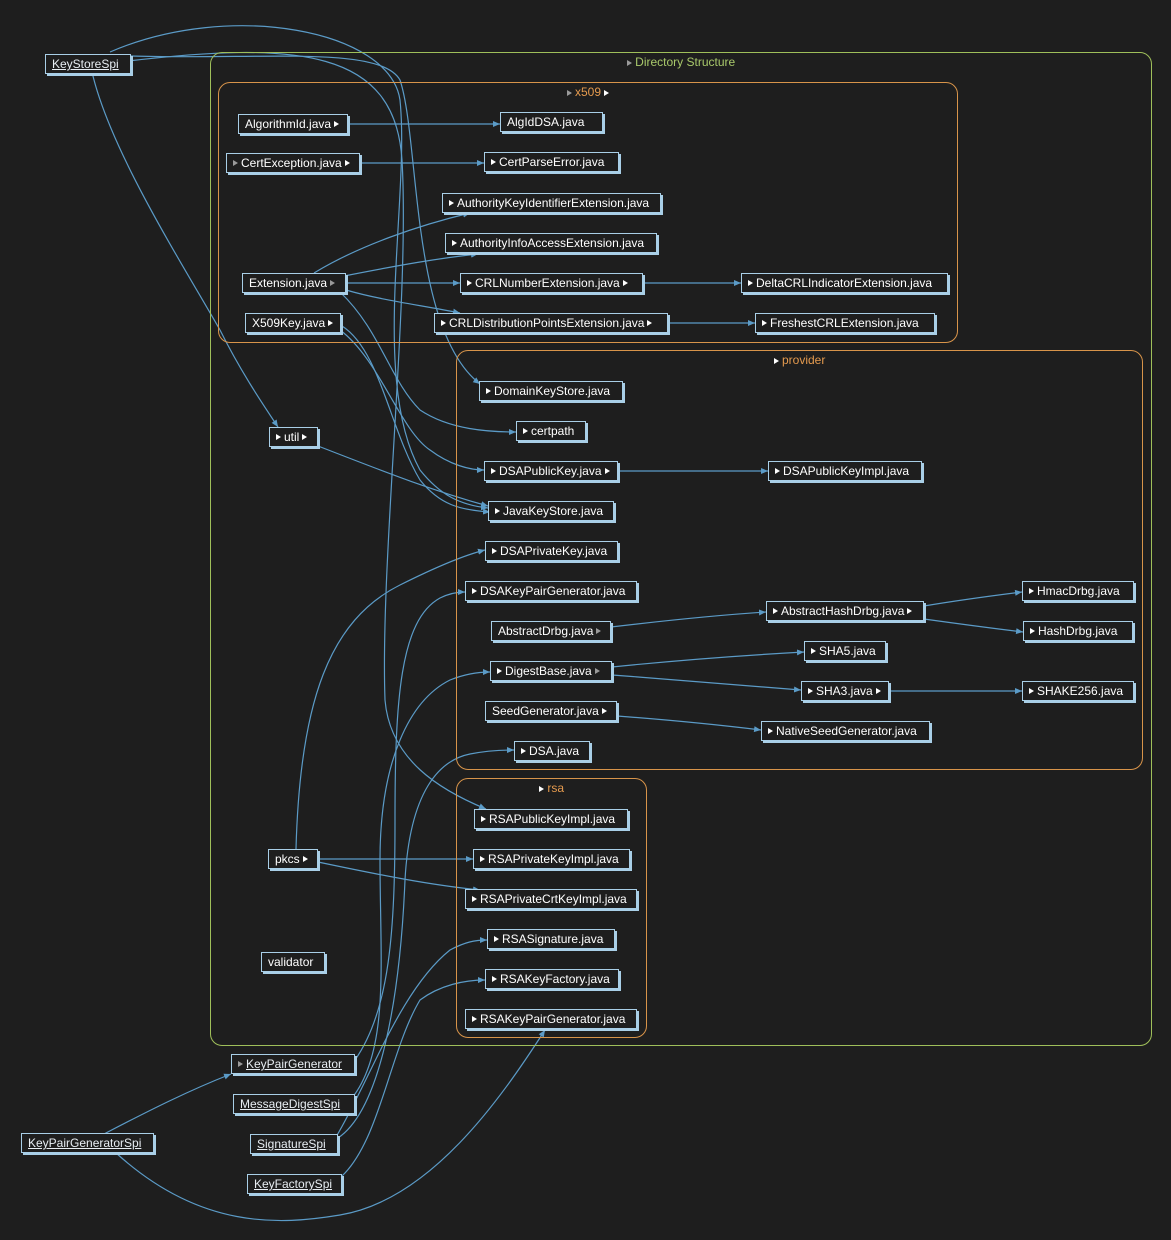  What do you see at coordinates (551, 939) in the screenshot?
I see `node-rsasignature: RSASignature.java` at bounding box center [551, 939].